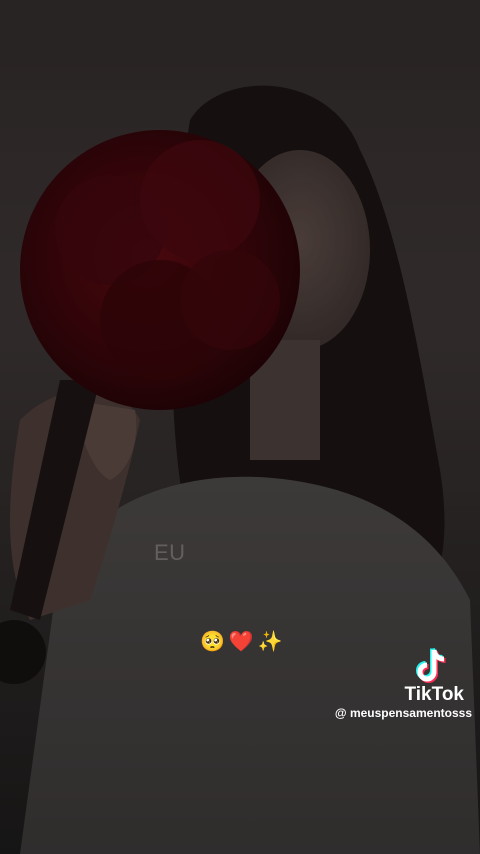  What do you see at coordinates (270, 641) in the screenshot?
I see `sparkles-emoji: ✨` at bounding box center [270, 641].